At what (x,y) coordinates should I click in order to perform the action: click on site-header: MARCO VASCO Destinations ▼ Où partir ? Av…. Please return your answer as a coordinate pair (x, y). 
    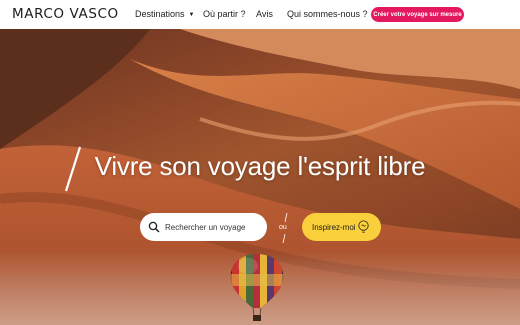
    Looking at the image, I should click on (260, 14).